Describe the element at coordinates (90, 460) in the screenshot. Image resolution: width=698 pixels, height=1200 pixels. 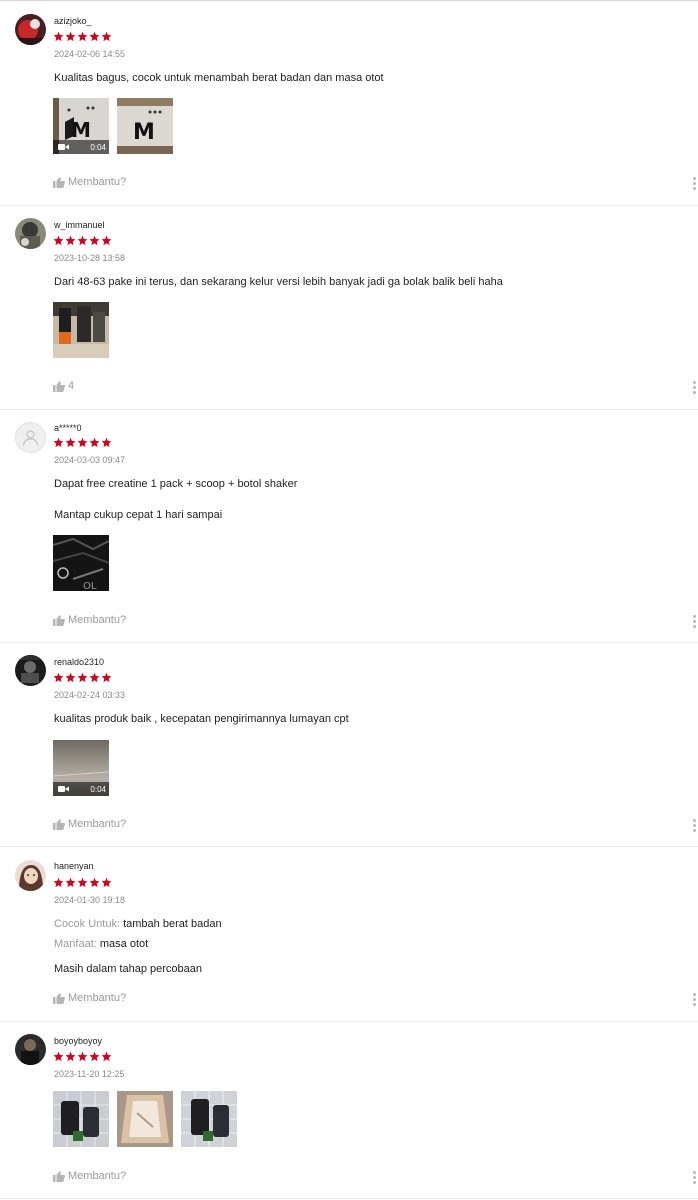
I see `review-date: 2024-03-03 09:47` at that location.